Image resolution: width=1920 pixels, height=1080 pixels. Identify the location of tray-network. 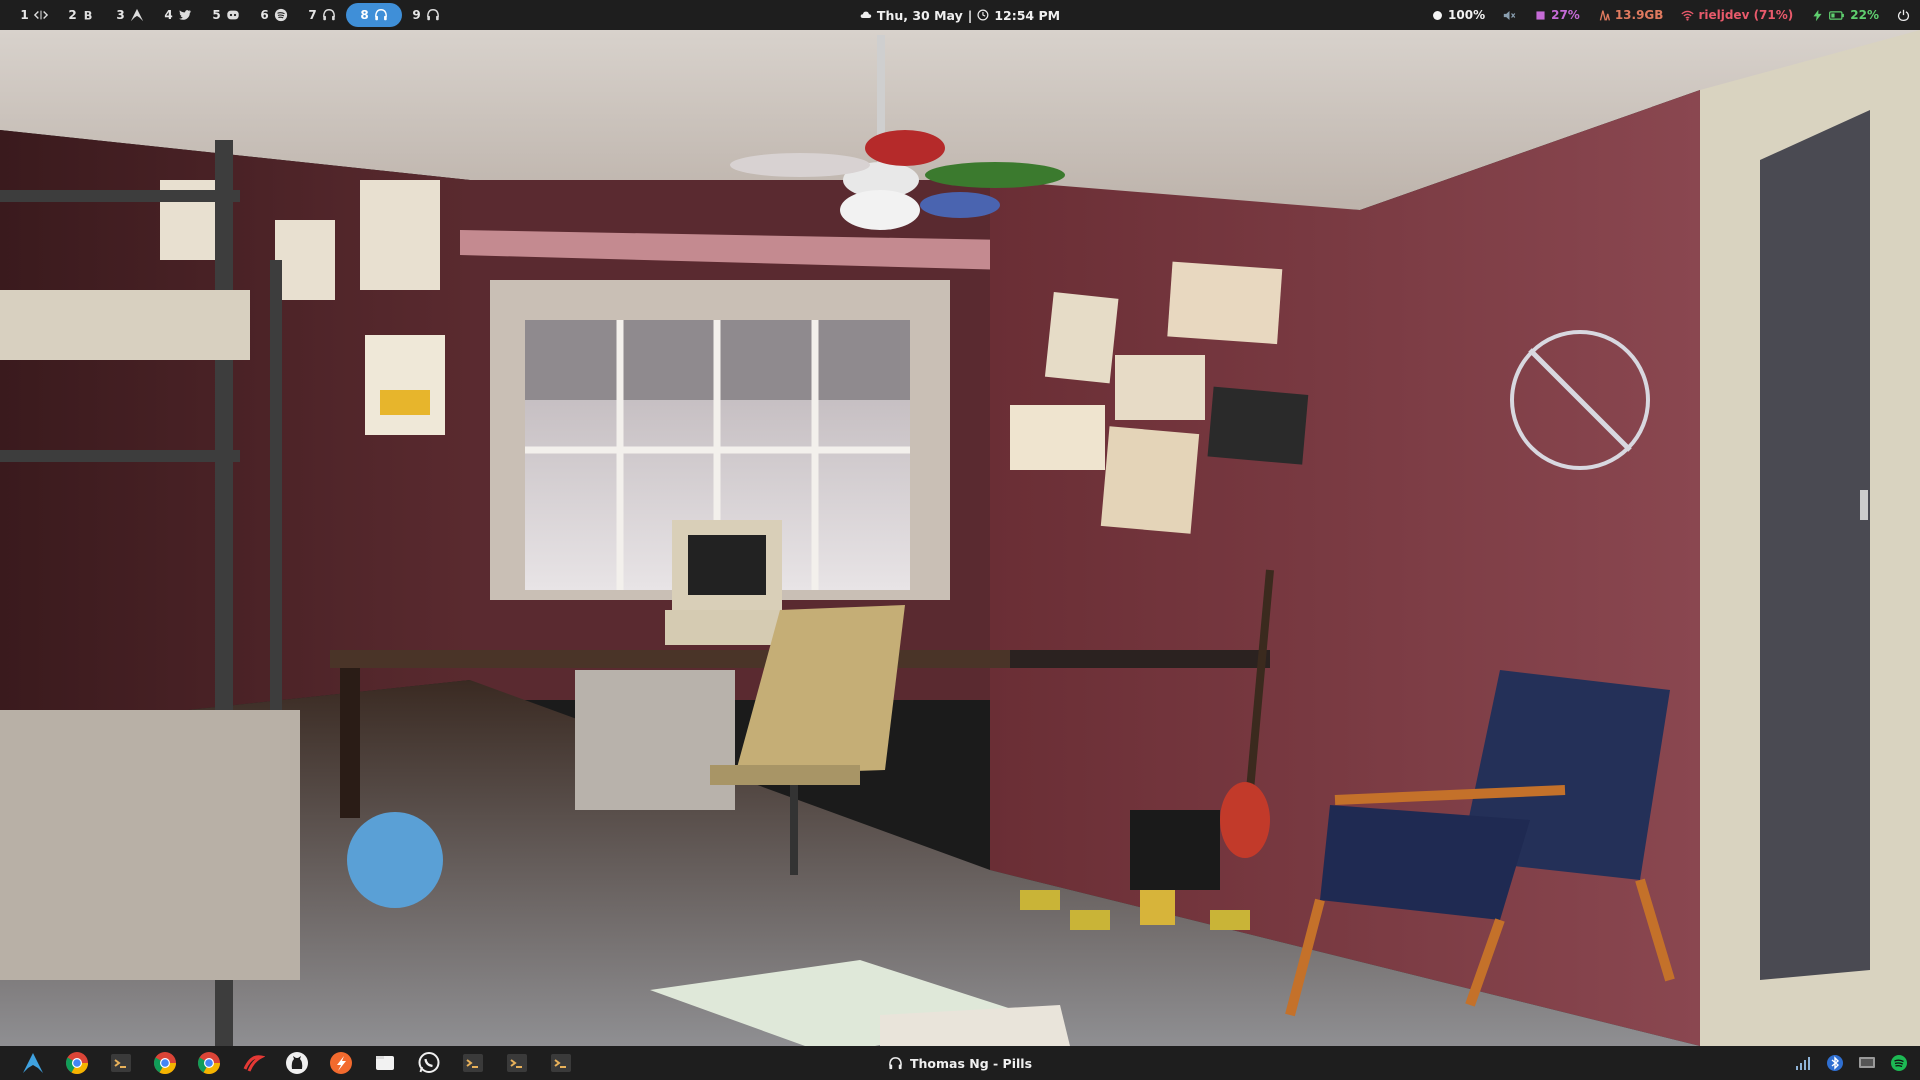
(1803, 1063).